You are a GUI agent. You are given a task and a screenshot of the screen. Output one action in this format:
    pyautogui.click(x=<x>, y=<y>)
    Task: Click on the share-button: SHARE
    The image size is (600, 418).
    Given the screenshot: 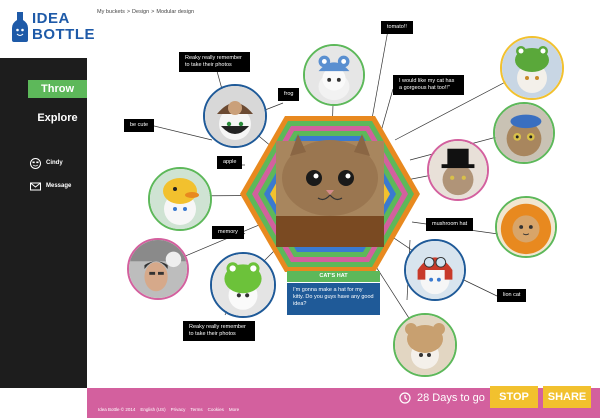 What is the action you would take?
    pyautogui.click(x=567, y=397)
    